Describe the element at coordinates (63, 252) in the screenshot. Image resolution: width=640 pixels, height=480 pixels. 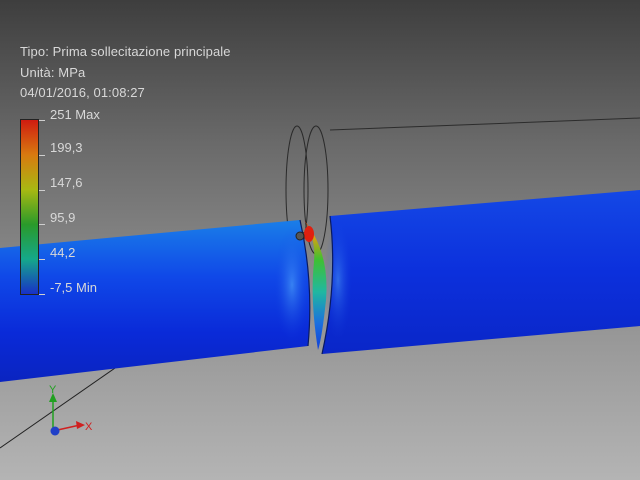
I see `legend-label-5: 44,2` at that location.